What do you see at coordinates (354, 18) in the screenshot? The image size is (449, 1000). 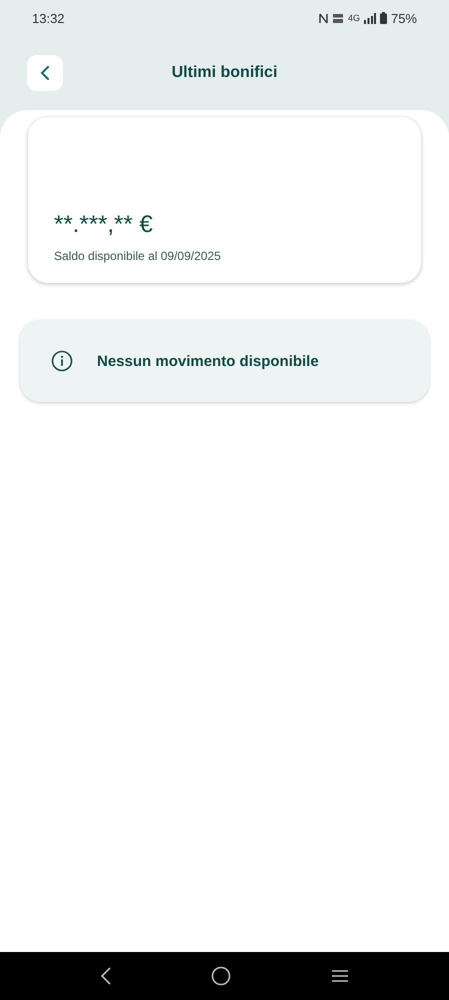 I see `network-type: 4G` at bounding box center [354, 18].